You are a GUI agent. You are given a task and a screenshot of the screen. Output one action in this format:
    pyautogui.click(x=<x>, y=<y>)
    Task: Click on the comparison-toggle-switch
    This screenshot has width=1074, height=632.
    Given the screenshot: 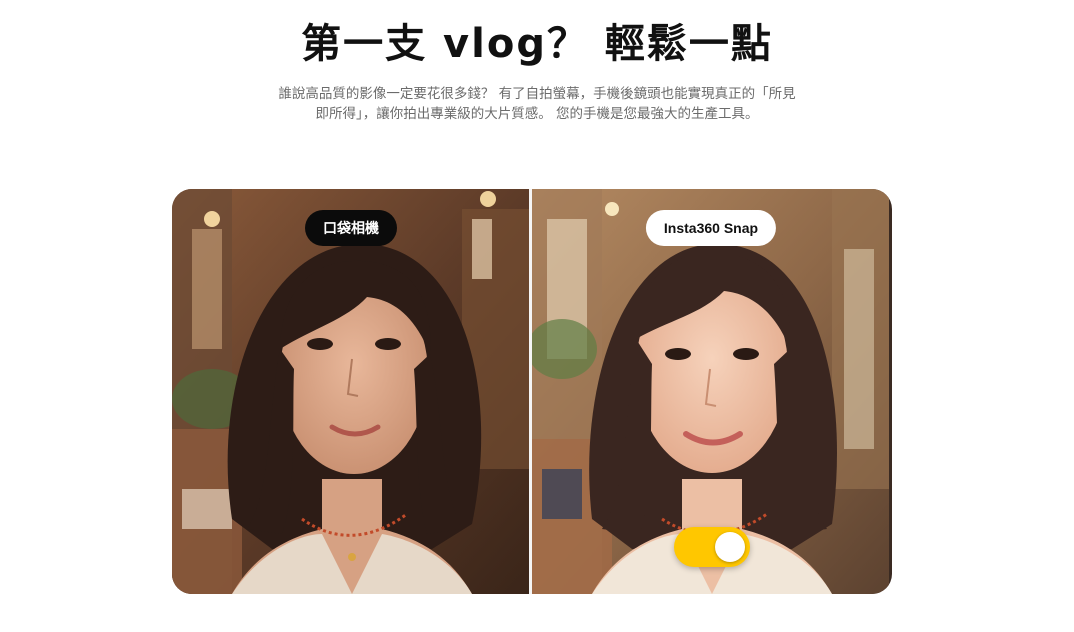 What is the action you would take?
    pyautogui.click(x=712, y=547)
    